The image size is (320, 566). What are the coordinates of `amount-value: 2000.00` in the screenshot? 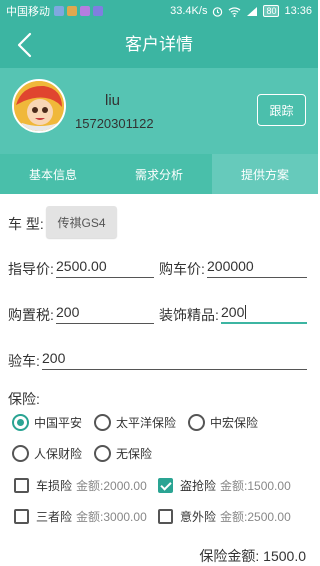 It's located at (125, 485).